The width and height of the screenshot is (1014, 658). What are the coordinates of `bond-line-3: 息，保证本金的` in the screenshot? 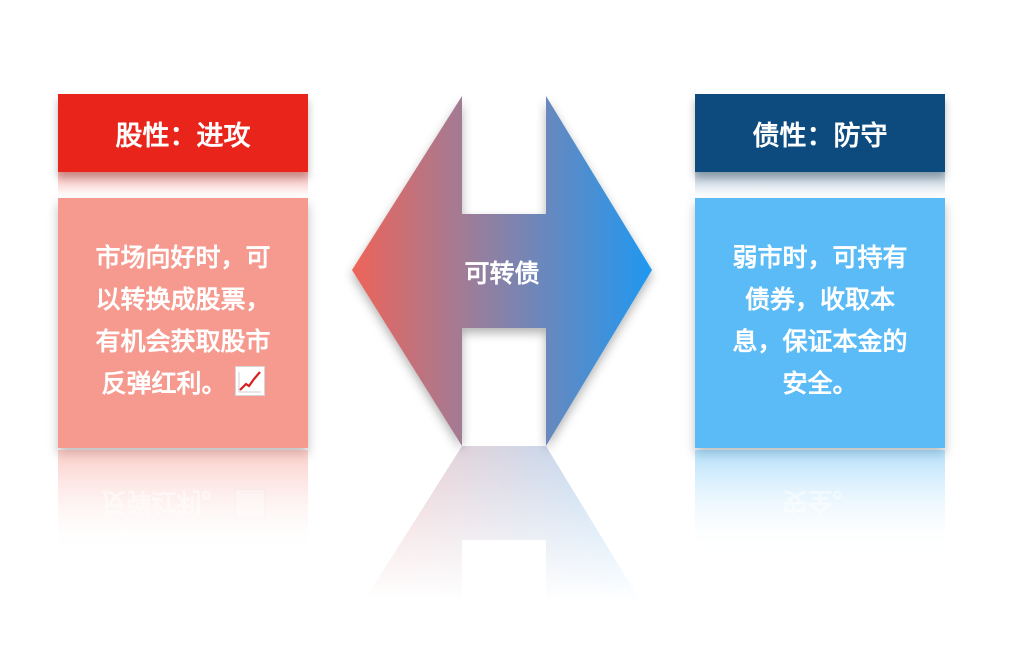 It's located at (820, 341).